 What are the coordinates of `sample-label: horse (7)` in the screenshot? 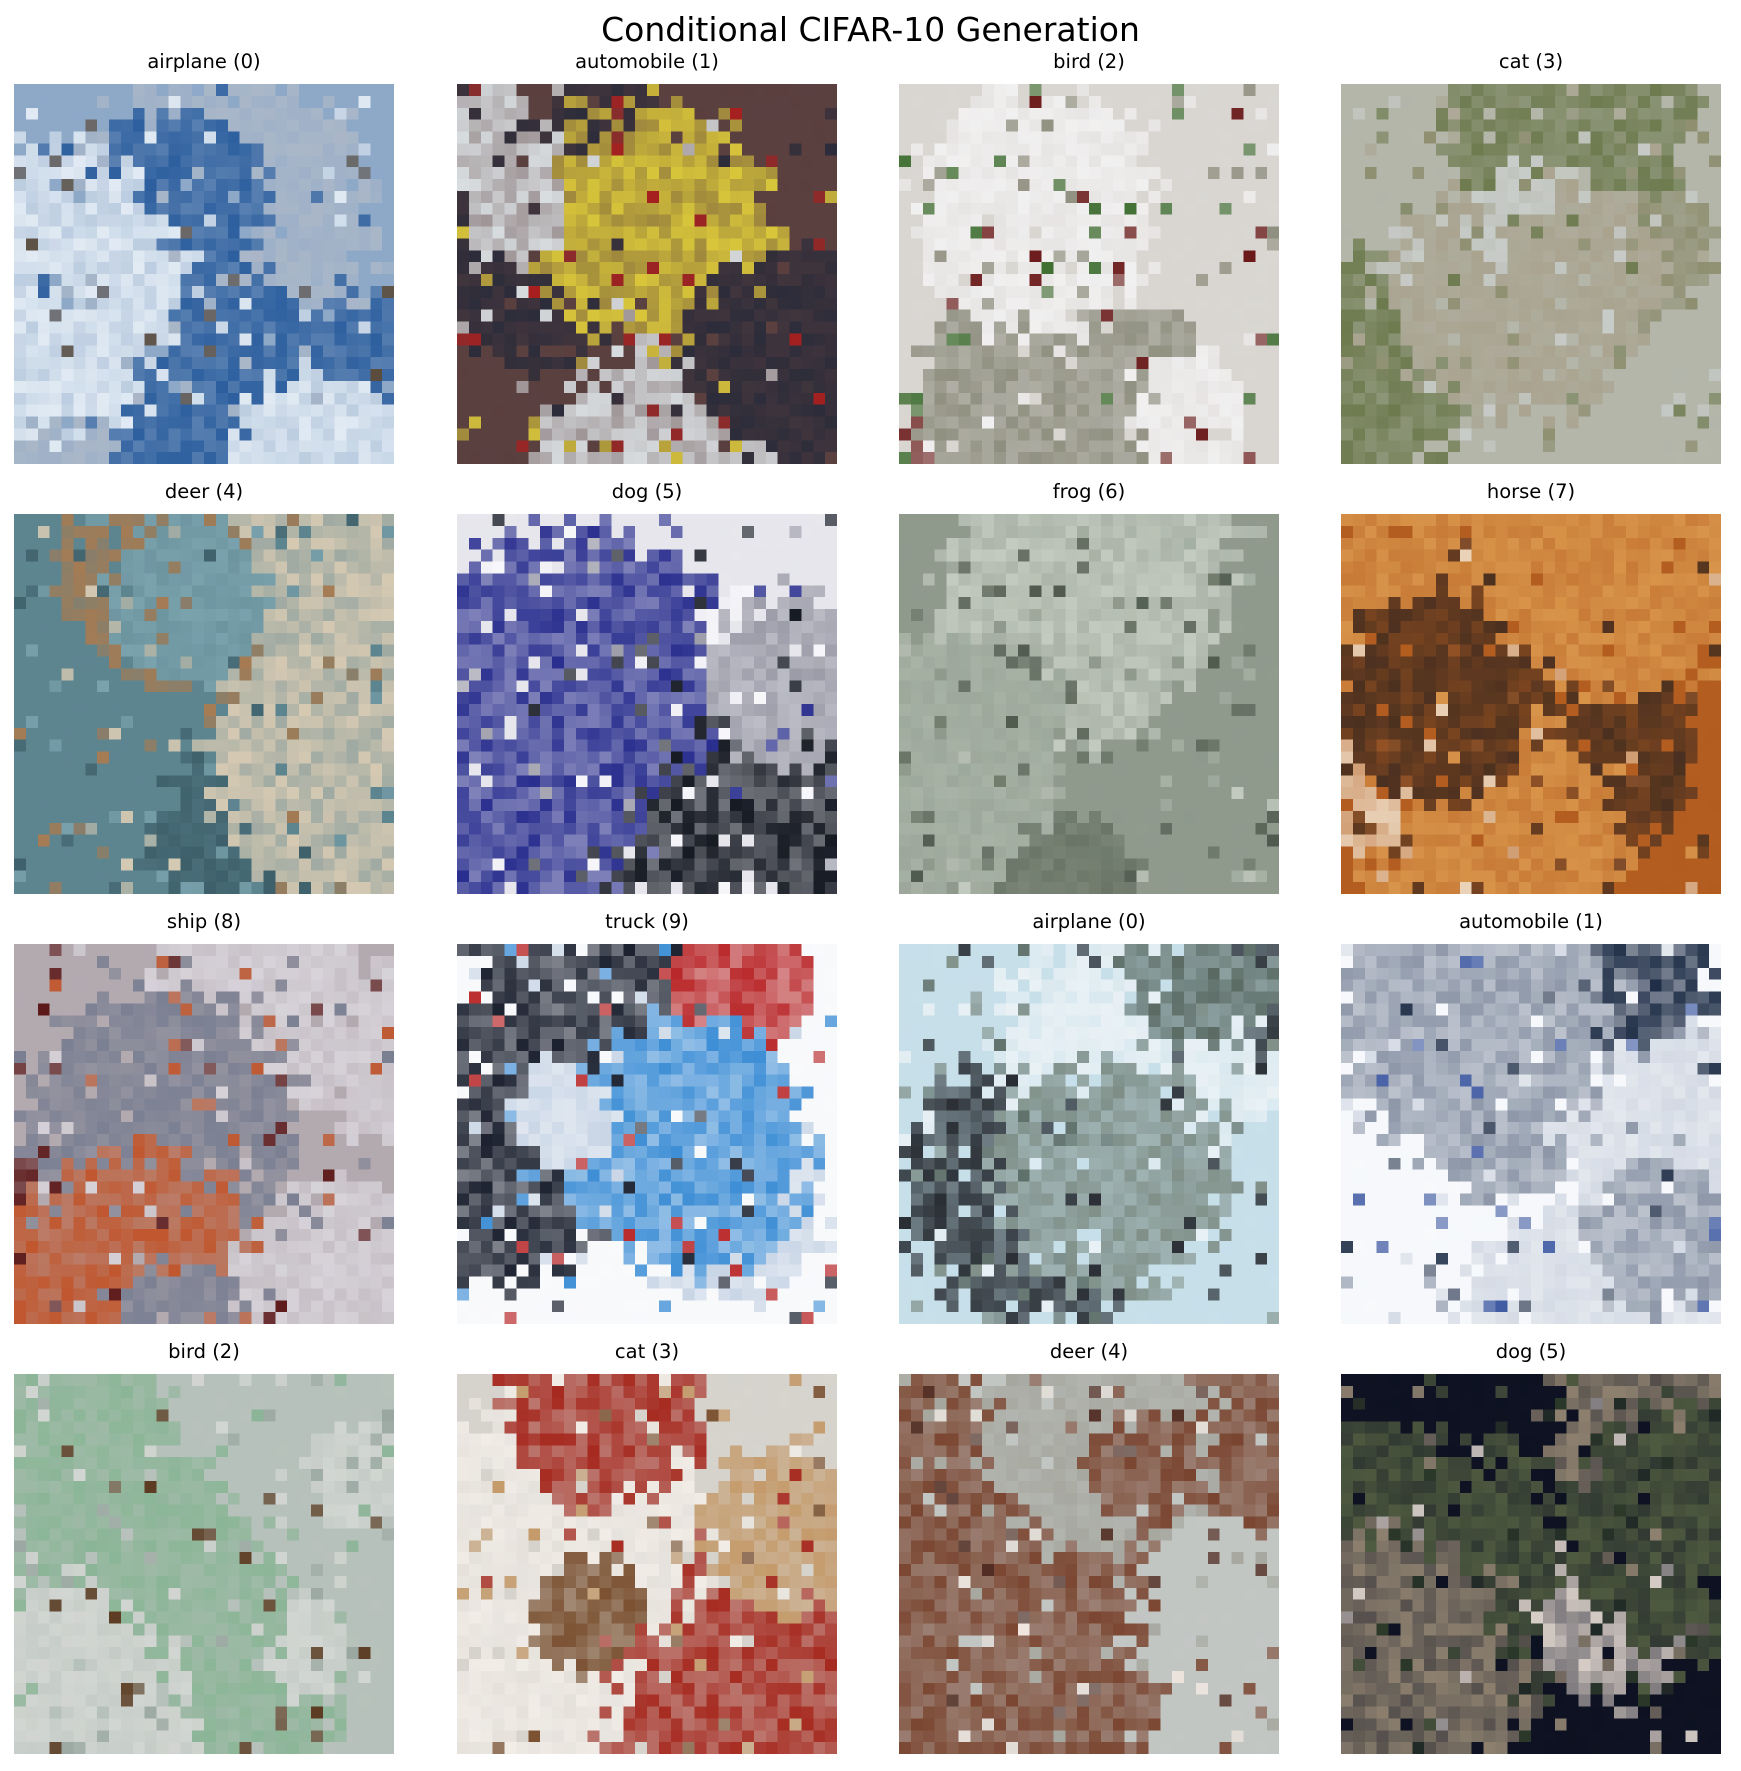 It's located at (1531, 491).